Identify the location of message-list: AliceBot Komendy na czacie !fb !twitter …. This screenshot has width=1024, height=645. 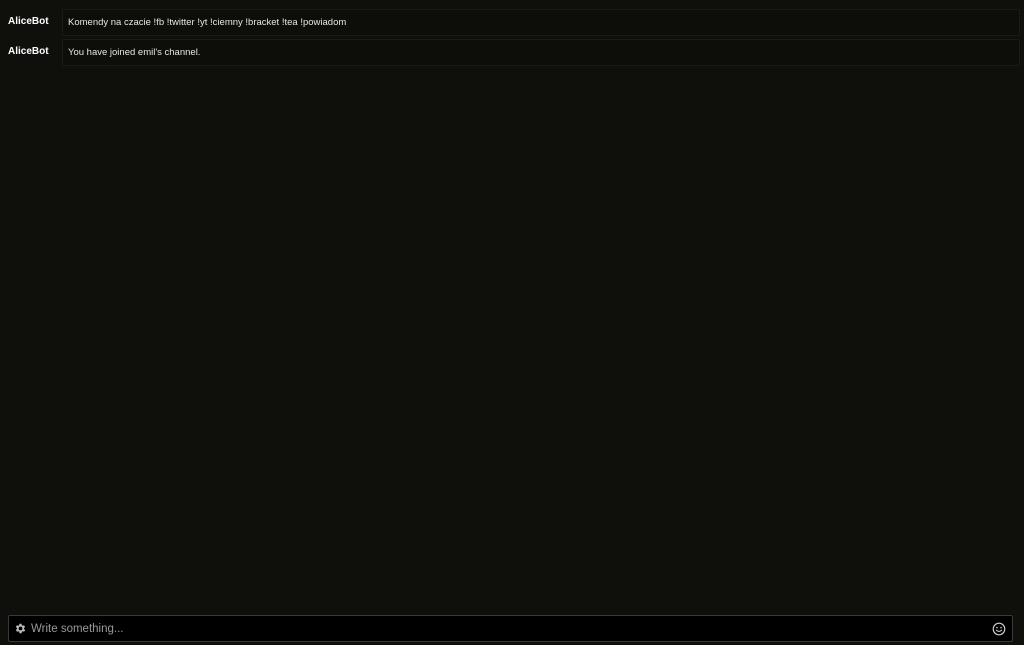
(512, 38).